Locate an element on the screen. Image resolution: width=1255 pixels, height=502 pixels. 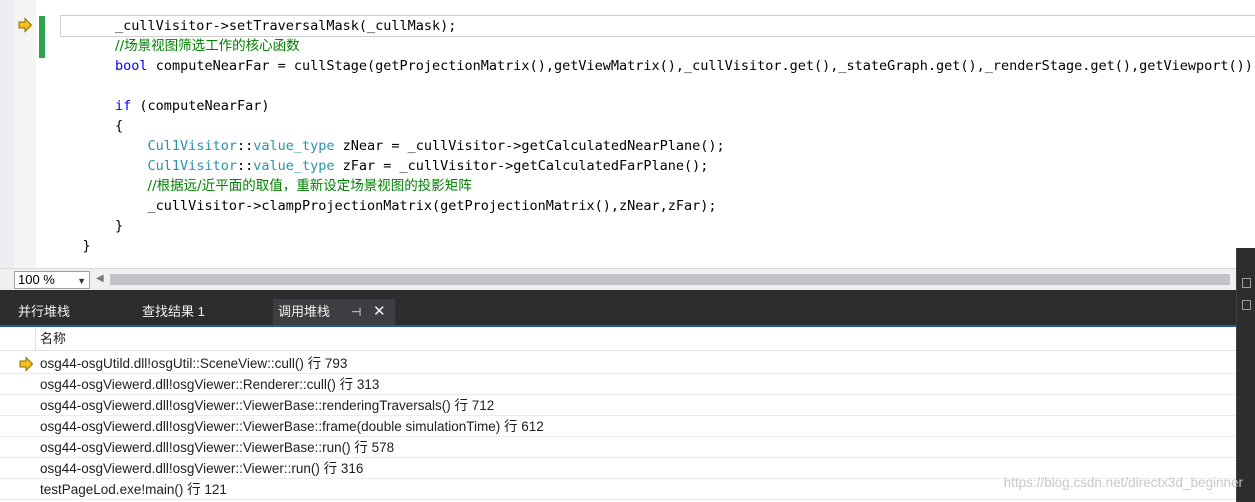
code-text: { is located at coordinates (119, 126).